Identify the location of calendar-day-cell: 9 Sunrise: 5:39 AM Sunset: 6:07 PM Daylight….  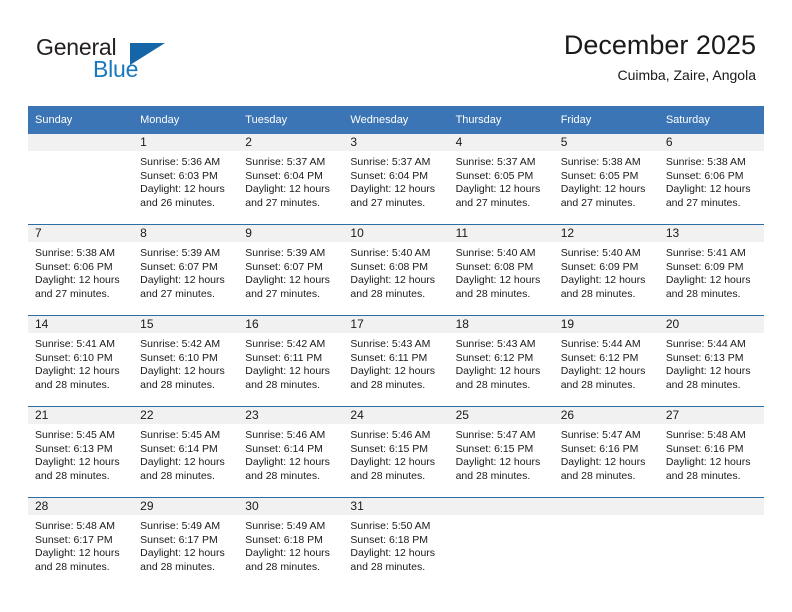
(291, 270).